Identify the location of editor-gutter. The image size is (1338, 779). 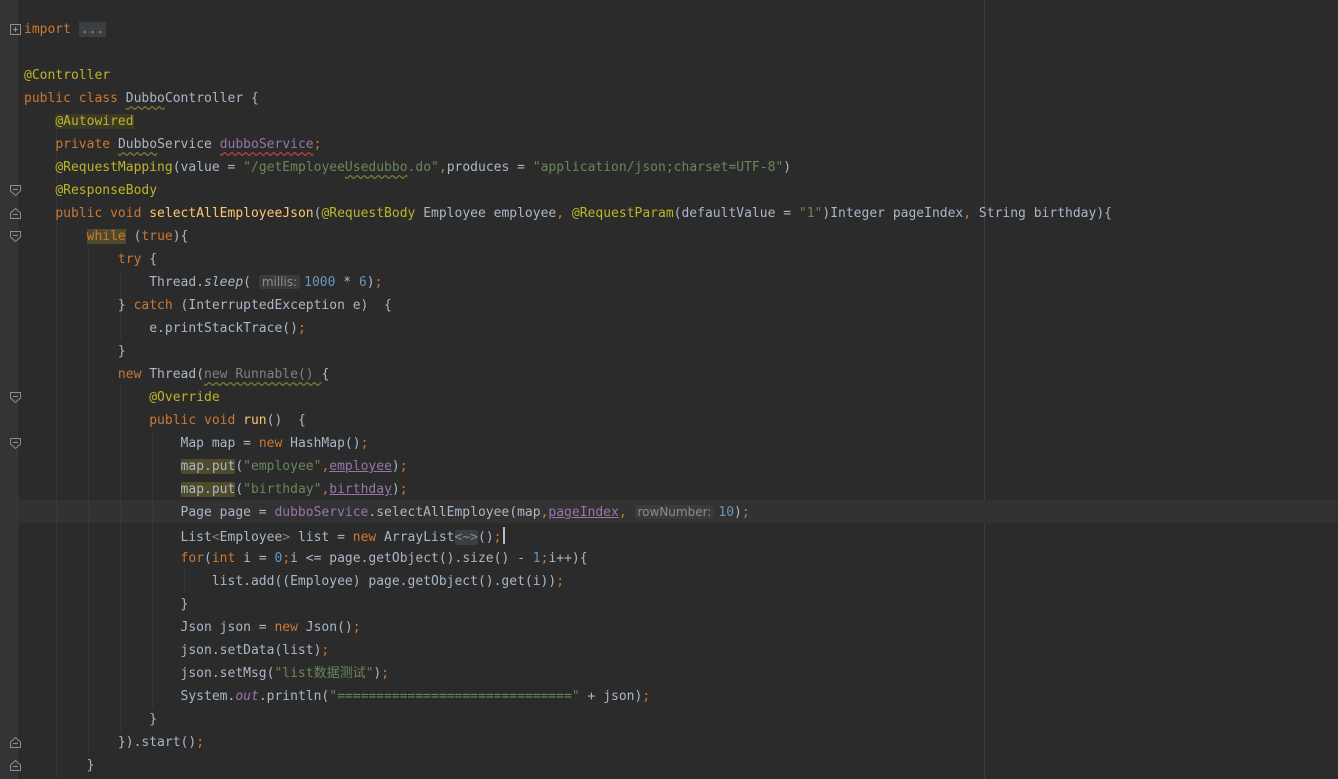
(9, 389).